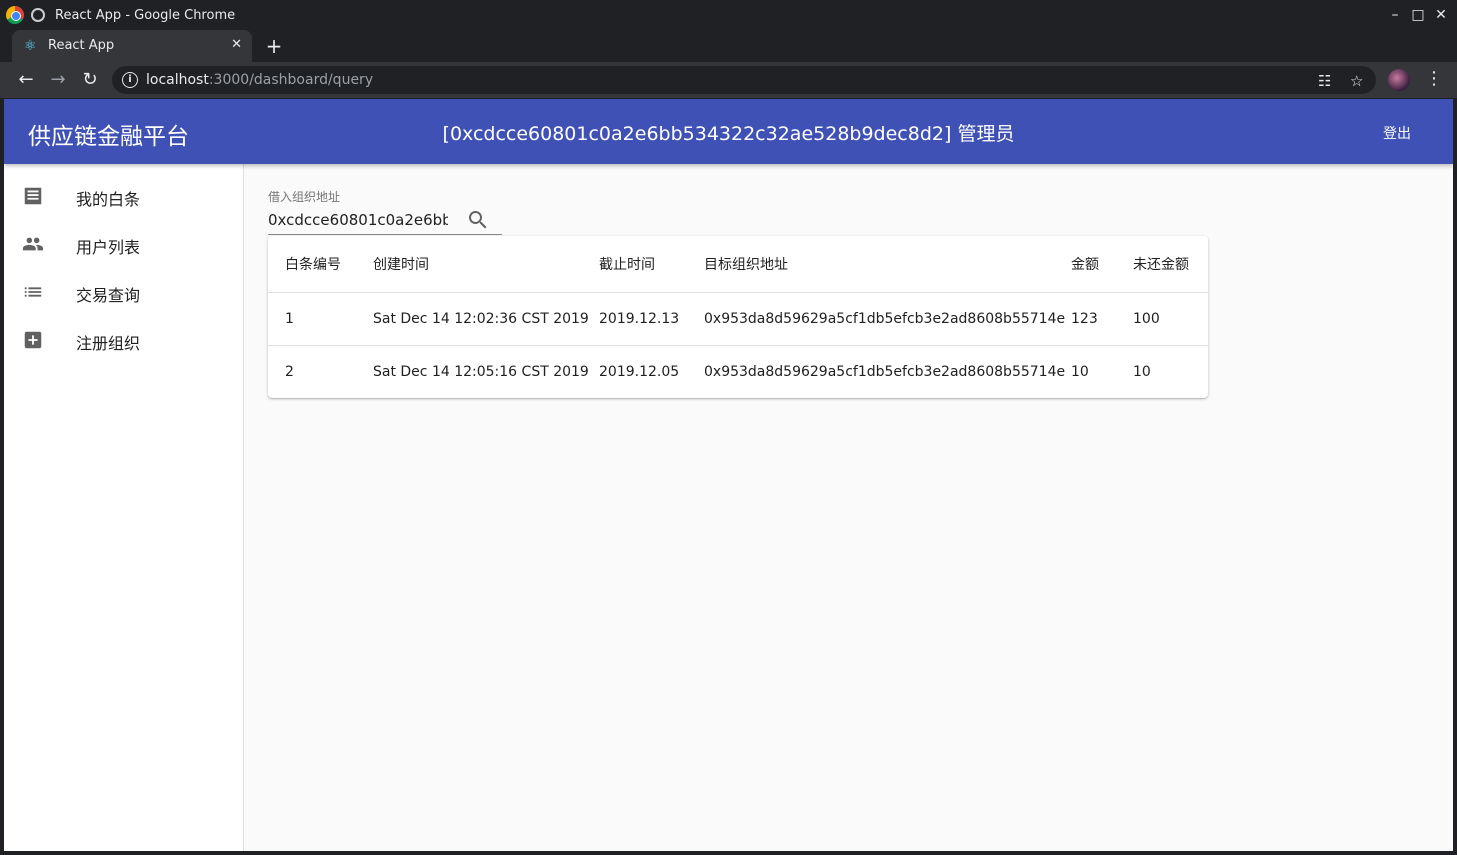 The image size is (1457, 855). Describe the element at coordinates (1395, 15) in the screenshot. I see `minimize-button: –` at that location.